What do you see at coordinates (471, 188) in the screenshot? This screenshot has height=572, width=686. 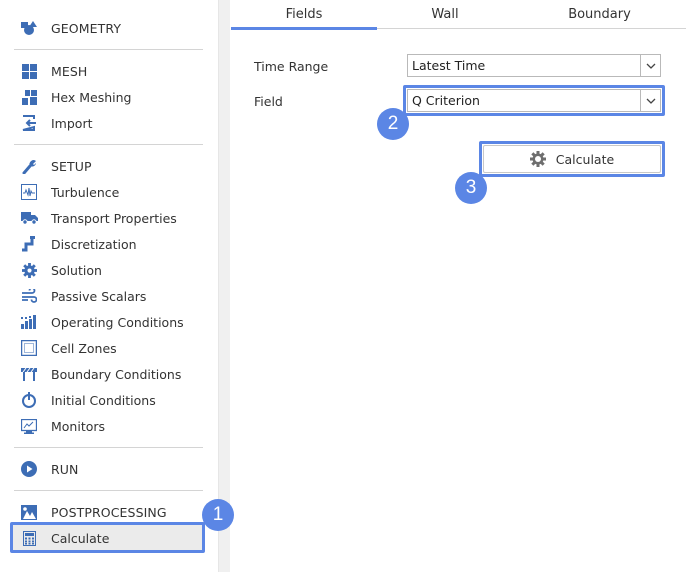 I see `step-badge-3: 3` at bounding box center [471, 188].